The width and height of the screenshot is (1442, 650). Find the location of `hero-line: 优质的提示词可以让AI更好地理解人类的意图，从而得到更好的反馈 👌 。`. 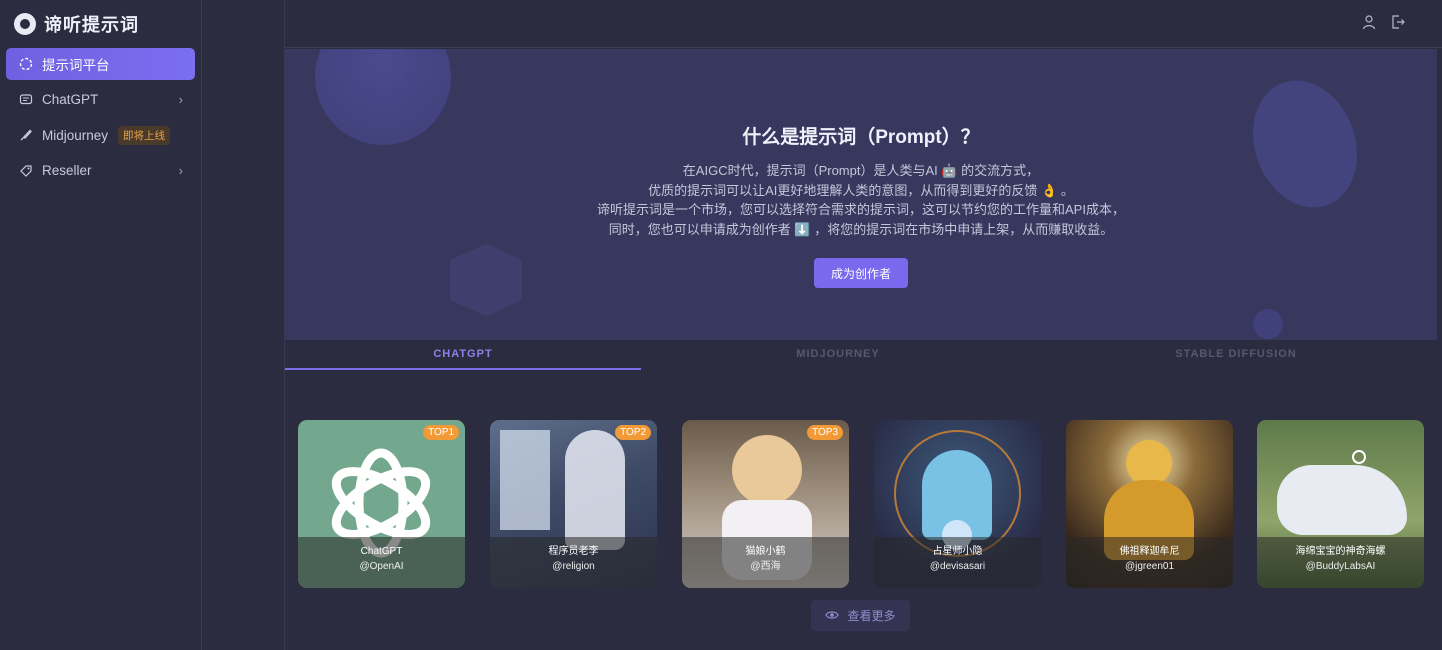

hero-line: 优质的提示词可以让AI更好地理解人类的意图，从而得到更好的反馈 👌 。 is located at coordinates (861, 190).